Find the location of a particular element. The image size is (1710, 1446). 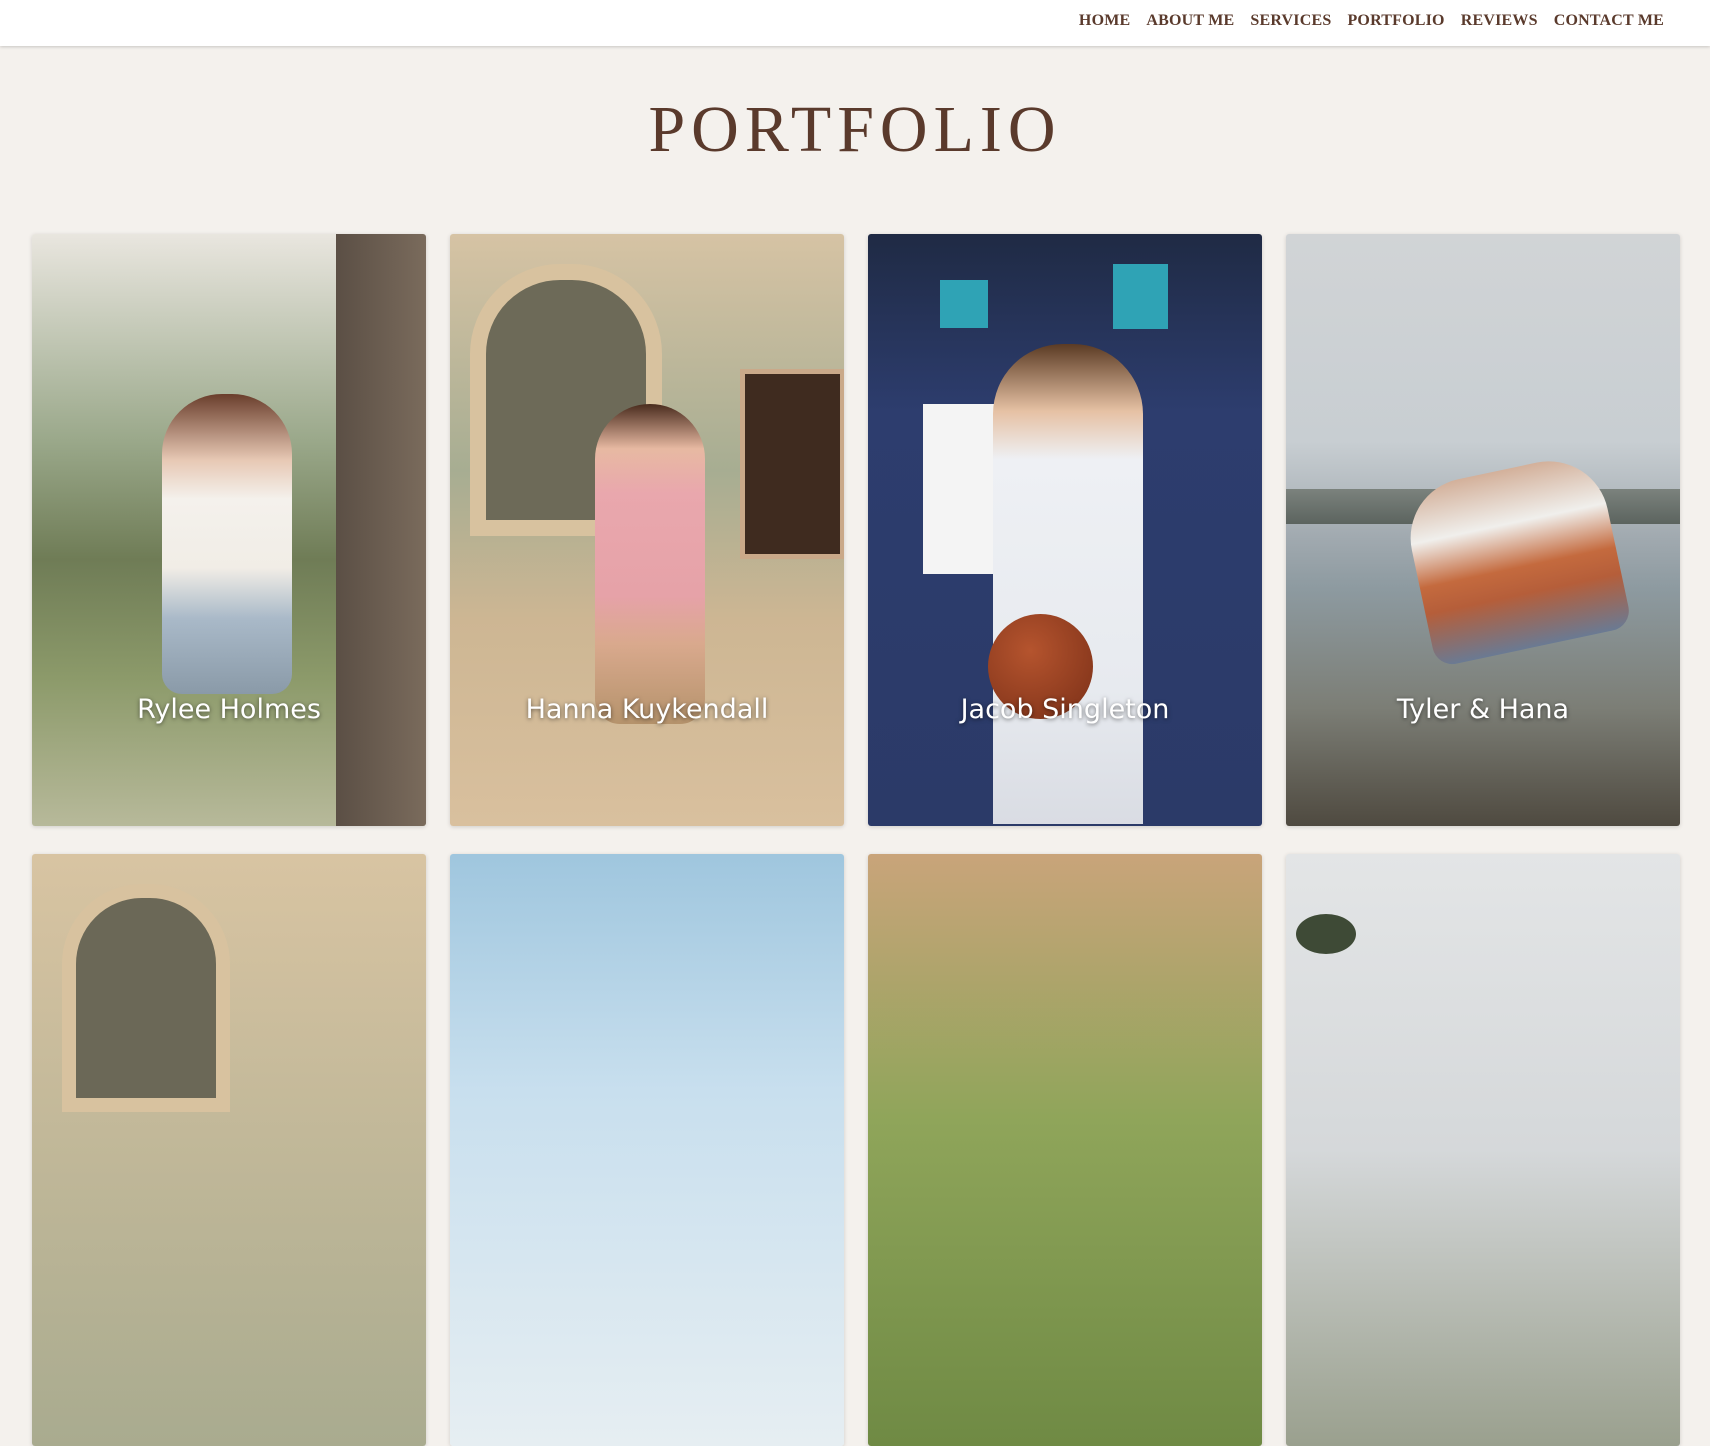

nav-contact-me: CONTACT ME is located at coordinates (1609, 21).